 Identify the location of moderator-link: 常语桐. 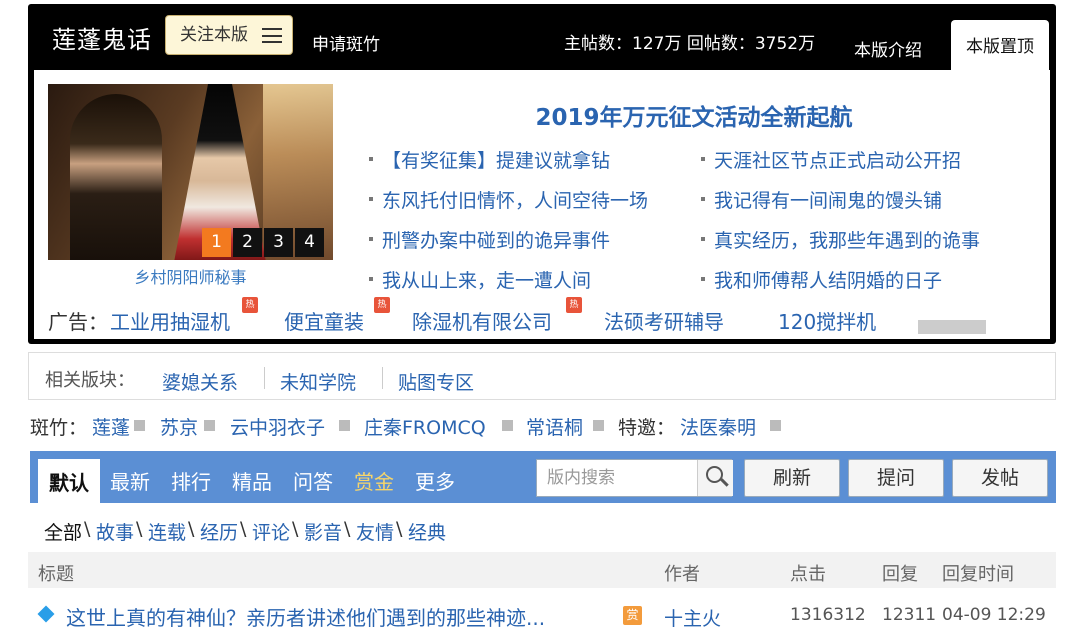
(554, 426).